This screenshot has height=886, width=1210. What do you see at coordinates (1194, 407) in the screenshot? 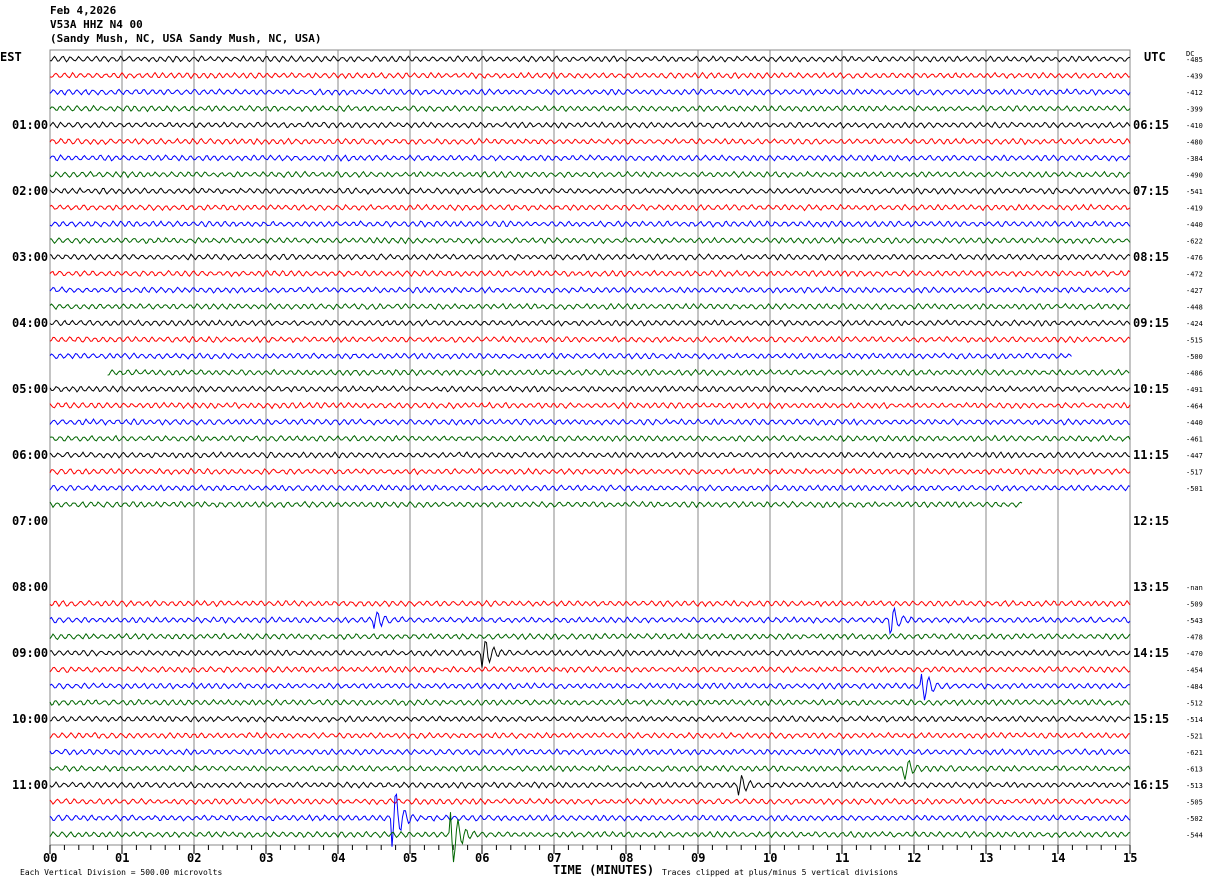
I see `dc-value: -464` at bounding box center [1194, 407].